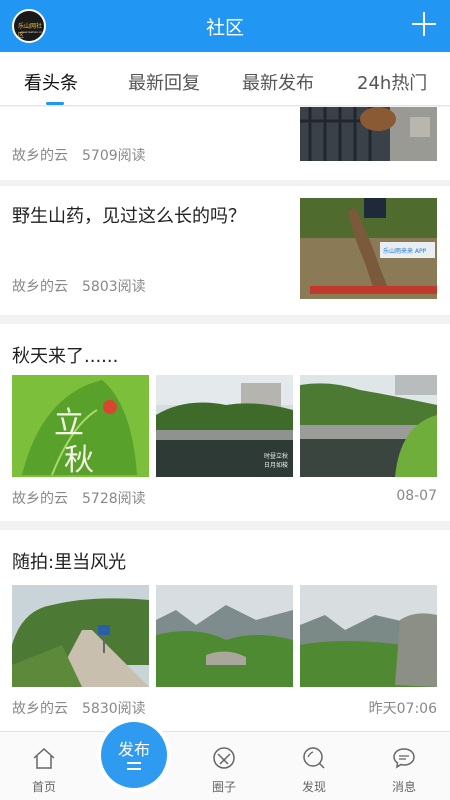  What do you see at coordinates (368, 248) in the screenshot?
I see `post-thumbnail: 乐山雨来来 APP` at bounding box center [368, 248].